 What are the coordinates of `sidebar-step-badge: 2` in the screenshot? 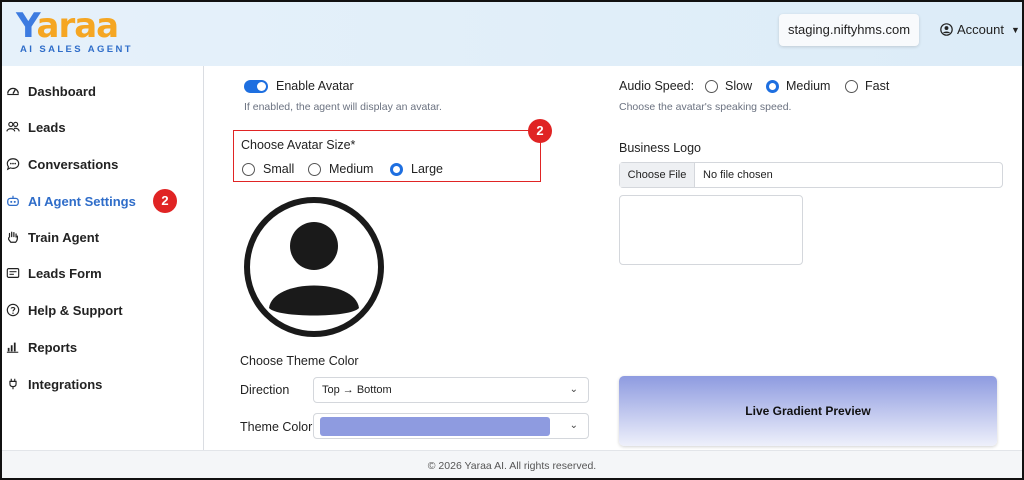 It's located at (165, 201).